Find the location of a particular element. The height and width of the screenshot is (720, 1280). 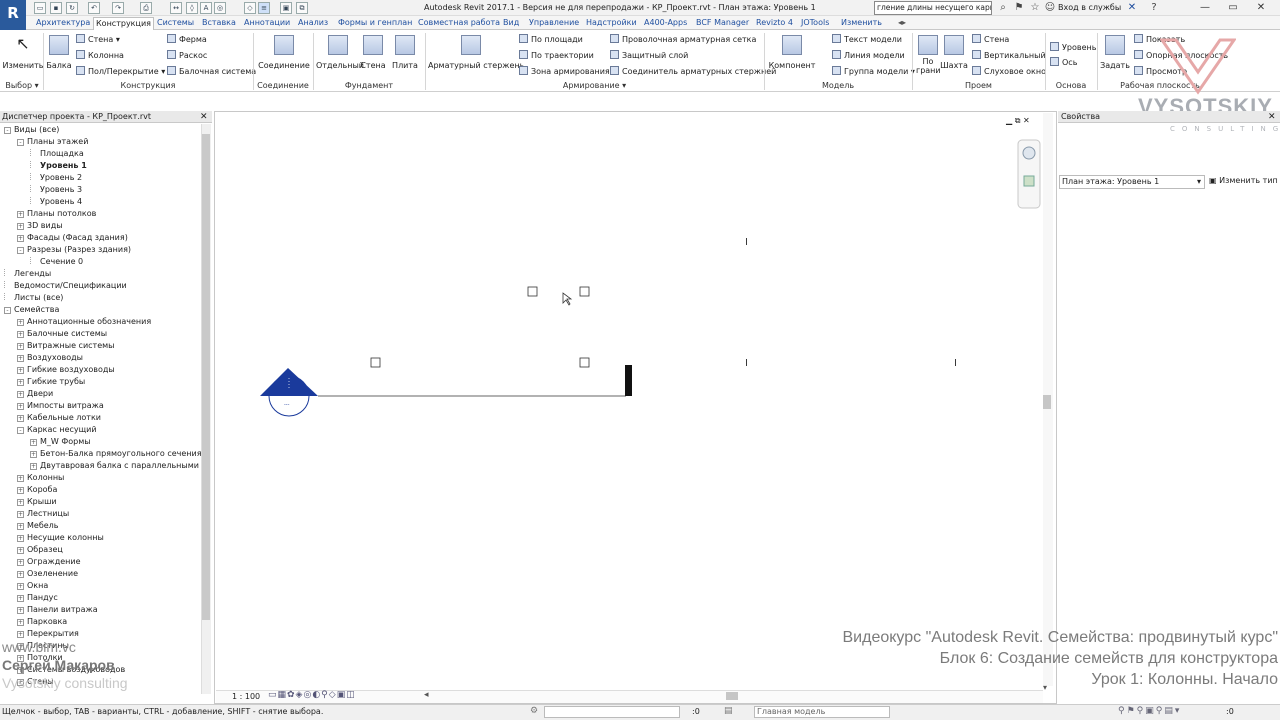

model-select: Главная модель is located at coordinates (822, 712).